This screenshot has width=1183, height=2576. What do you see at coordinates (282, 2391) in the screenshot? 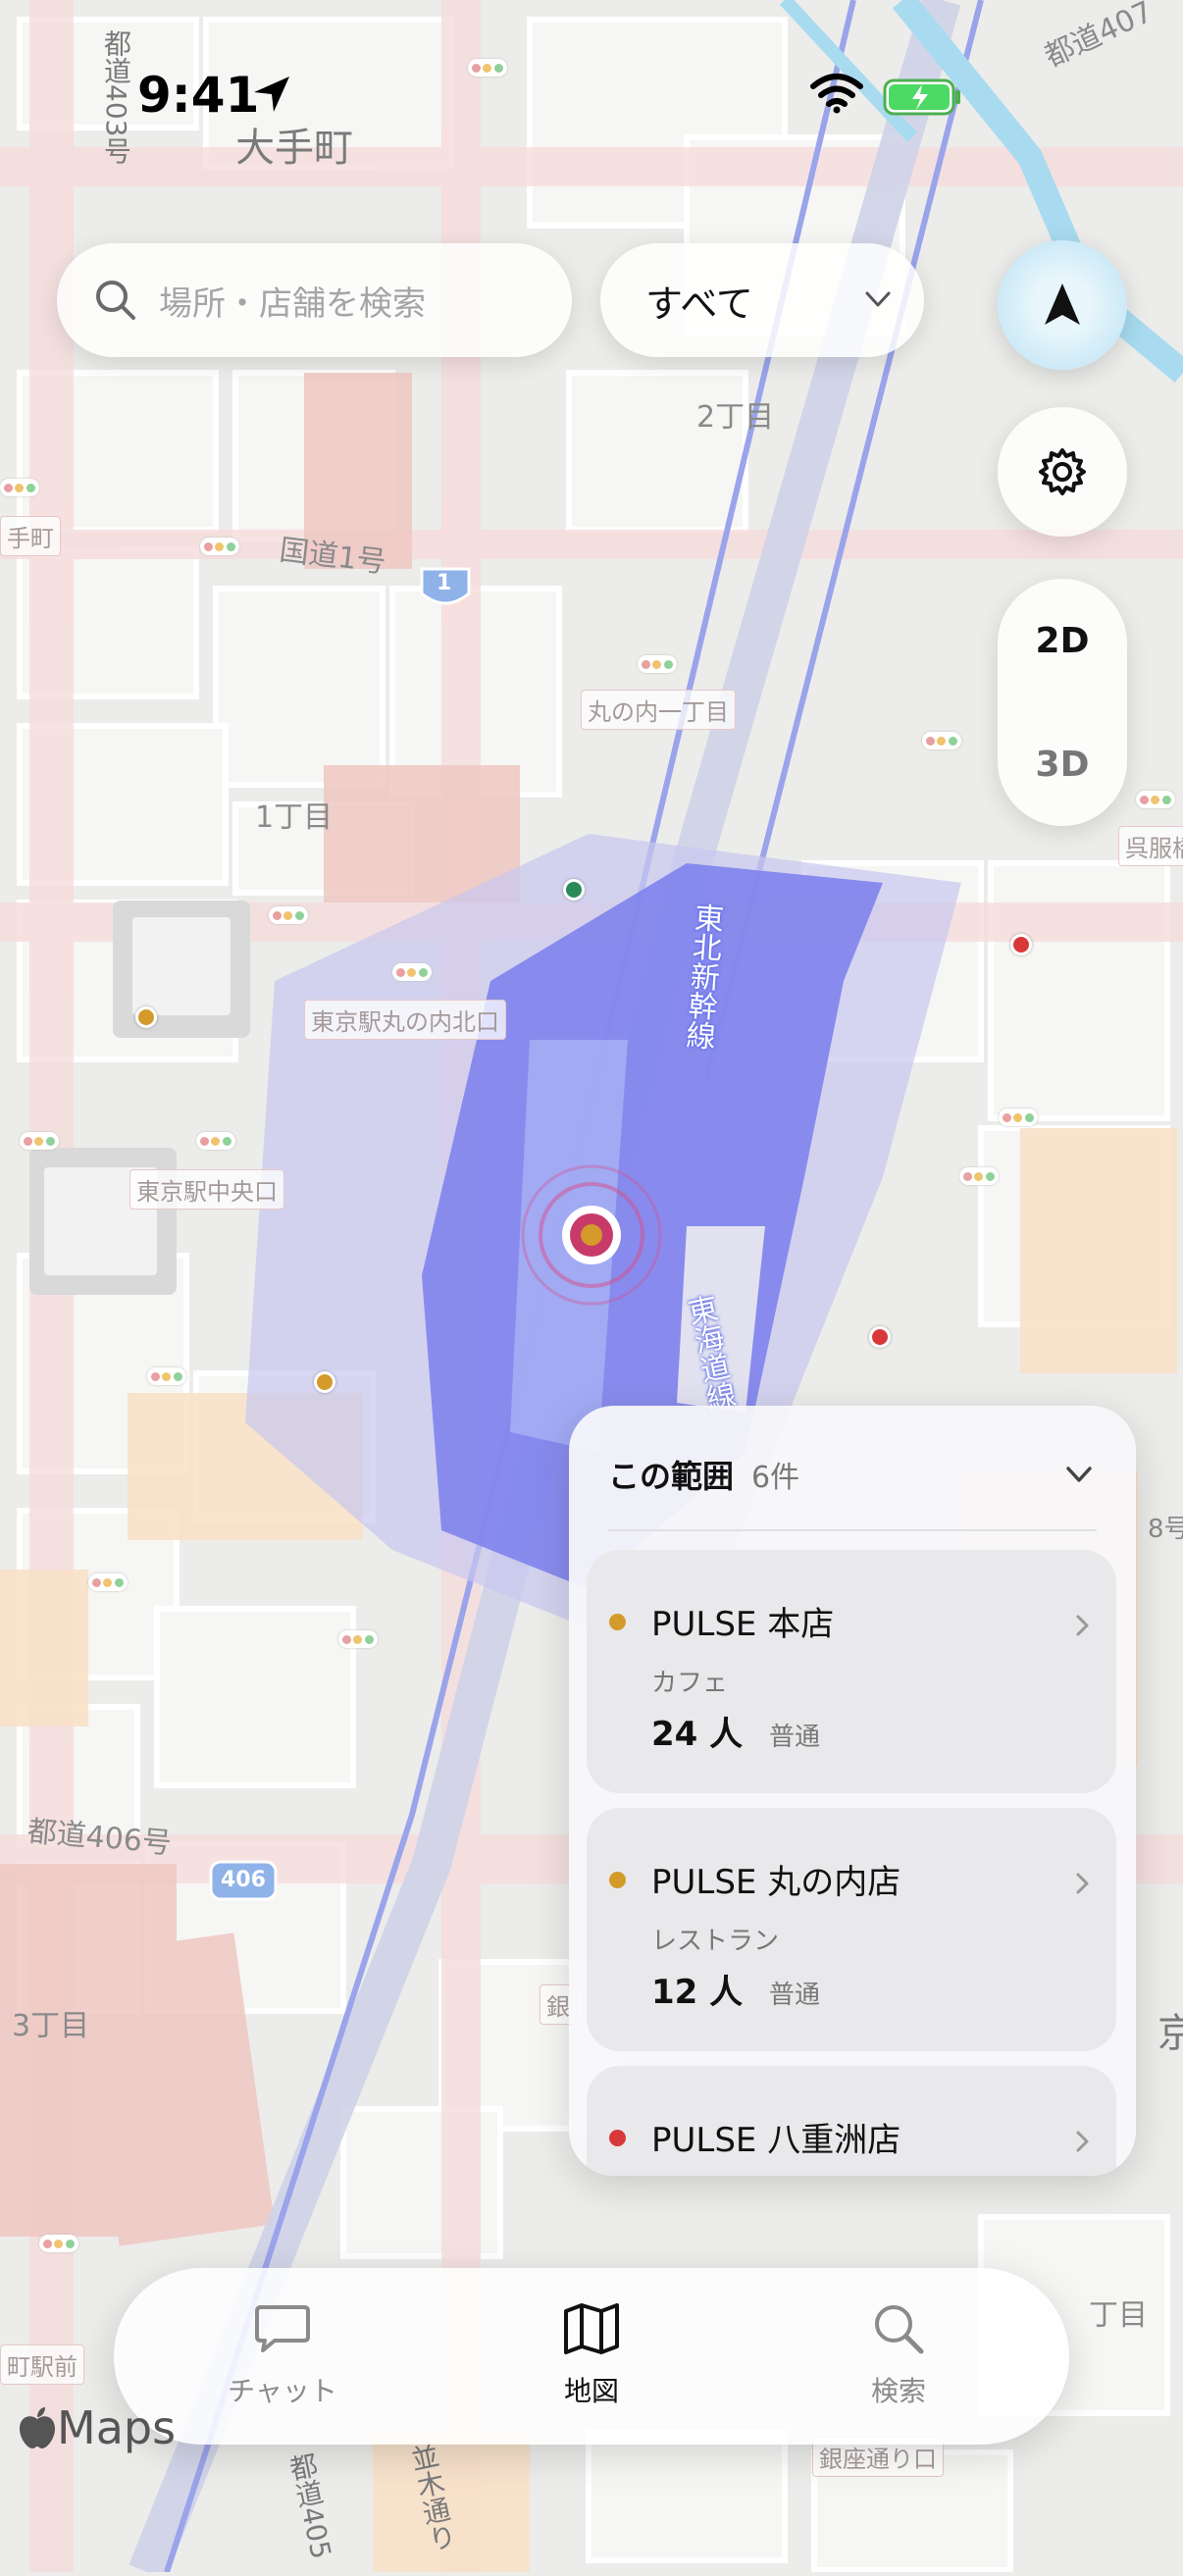
I see `tab-chat-label: チャット` at bounding box center [282, 2391].